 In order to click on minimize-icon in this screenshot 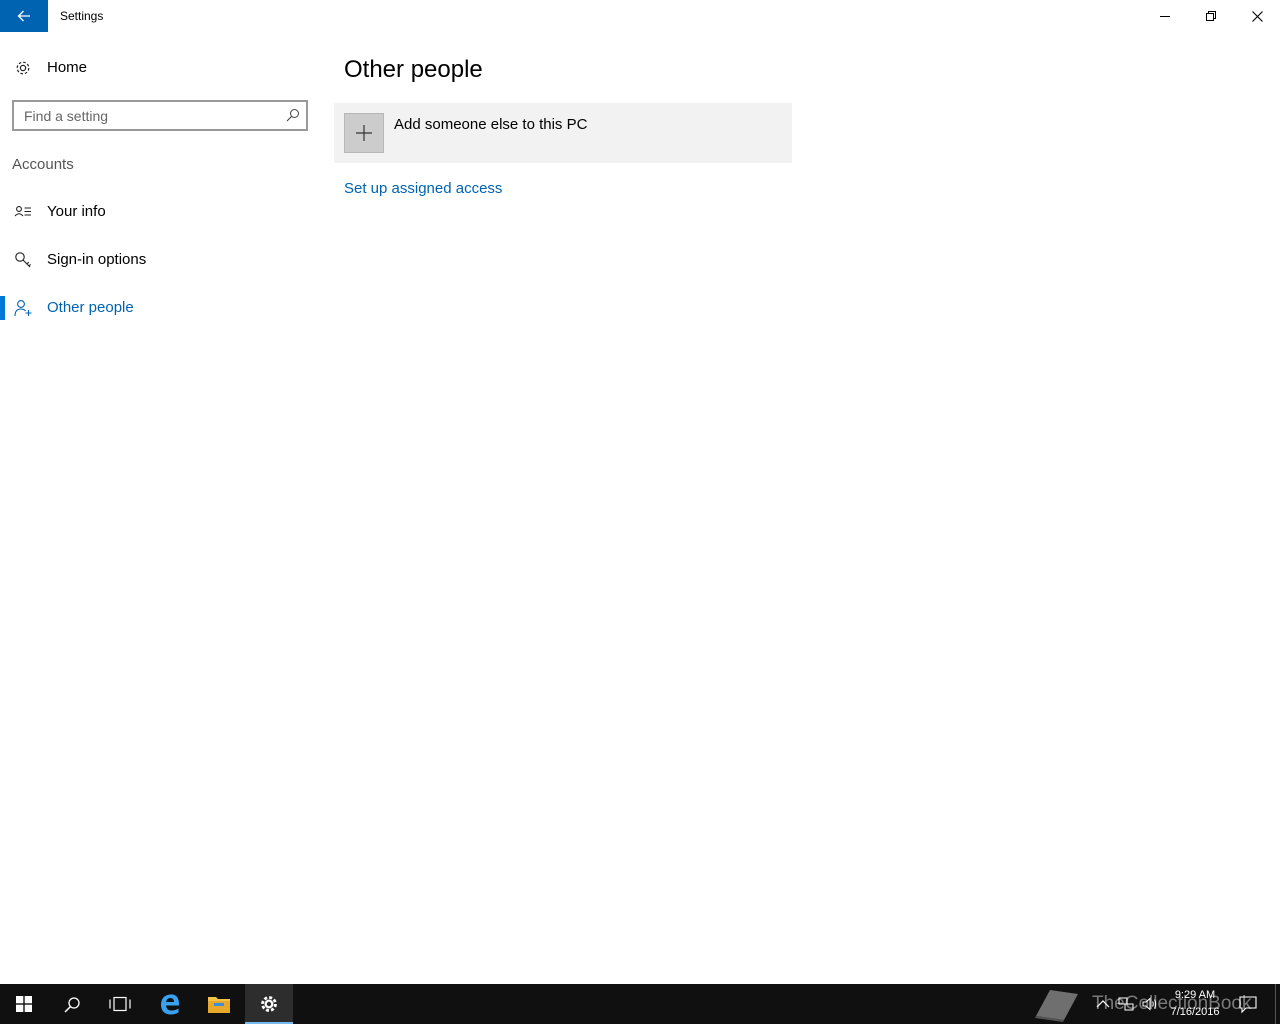, I will do `click(1165, 16)`.